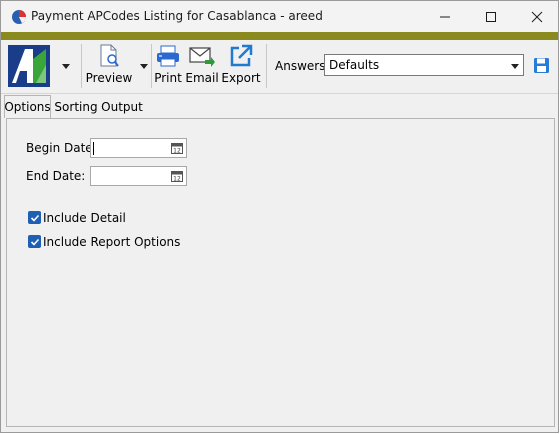 The image size is (560, 434). What do you see at coordinates (19, 17) in the screenshot?
I see `app-pie-icon` at bounding box center [19, 17].